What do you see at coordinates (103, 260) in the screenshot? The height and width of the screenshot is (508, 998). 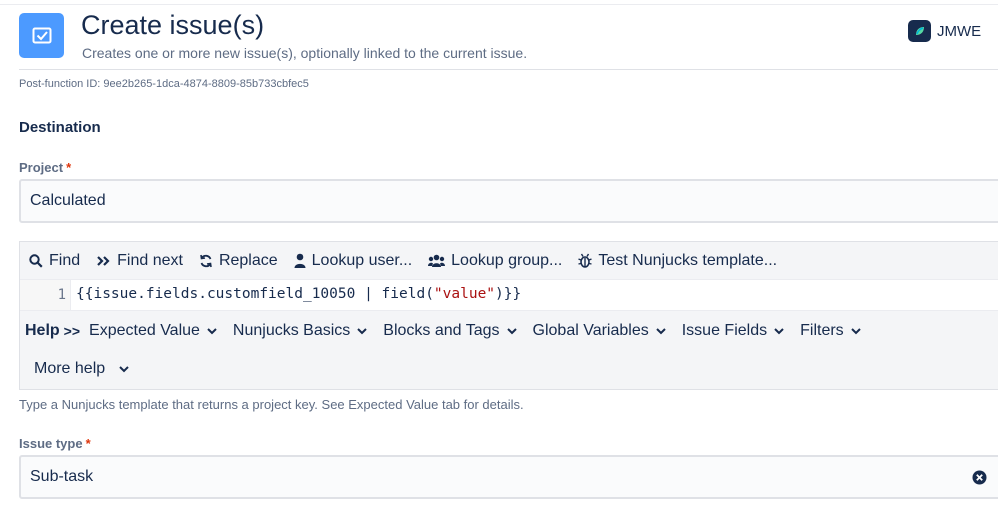 I see `find-next-icon` at bounding box center [103, 260].